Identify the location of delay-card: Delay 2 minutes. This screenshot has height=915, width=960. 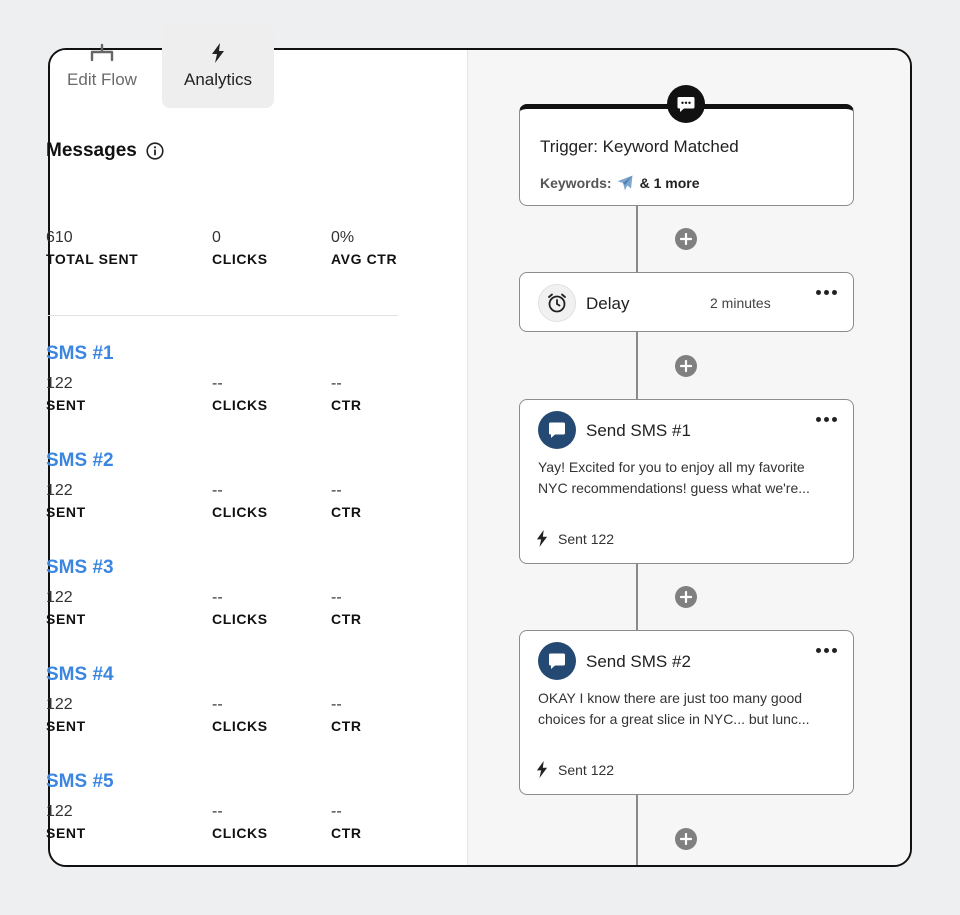
(686, 302).